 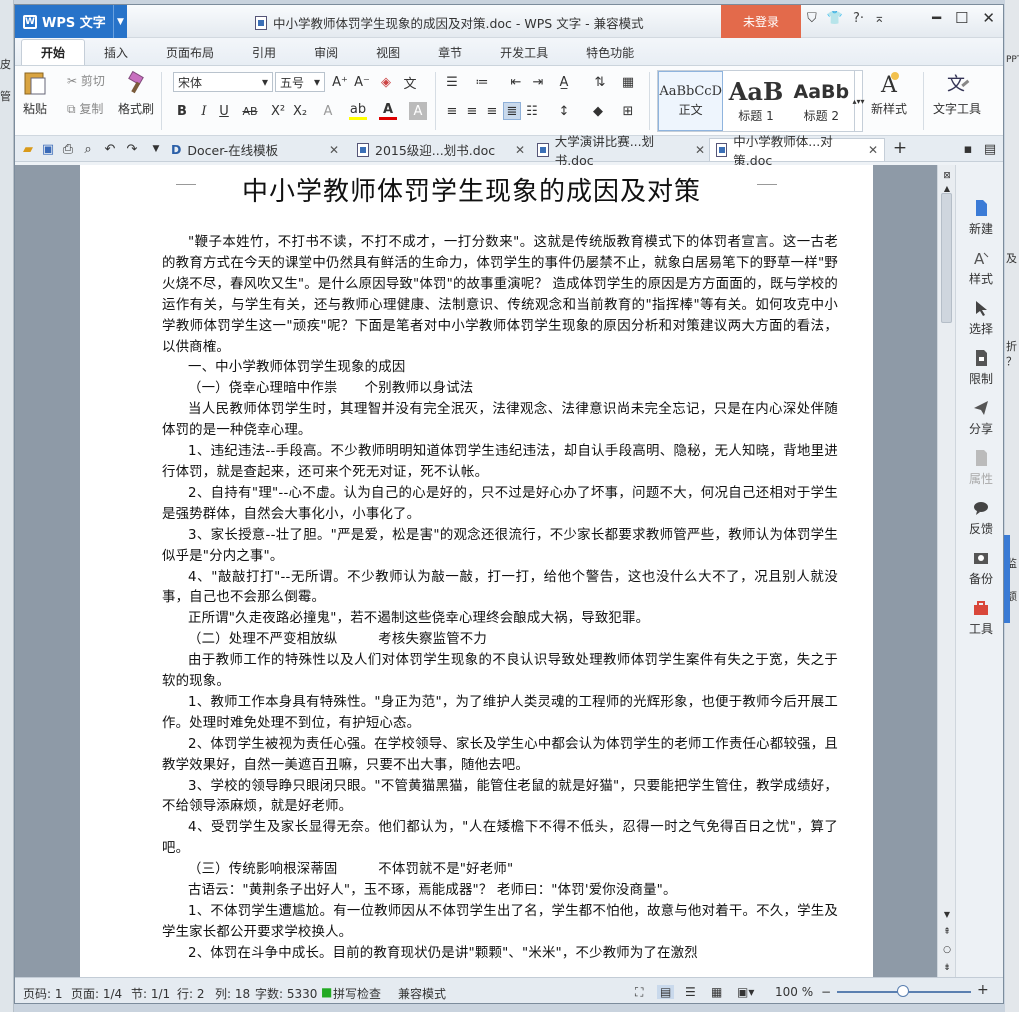 I want to click on print-icon: ⎙, so click(x=68, y=149).